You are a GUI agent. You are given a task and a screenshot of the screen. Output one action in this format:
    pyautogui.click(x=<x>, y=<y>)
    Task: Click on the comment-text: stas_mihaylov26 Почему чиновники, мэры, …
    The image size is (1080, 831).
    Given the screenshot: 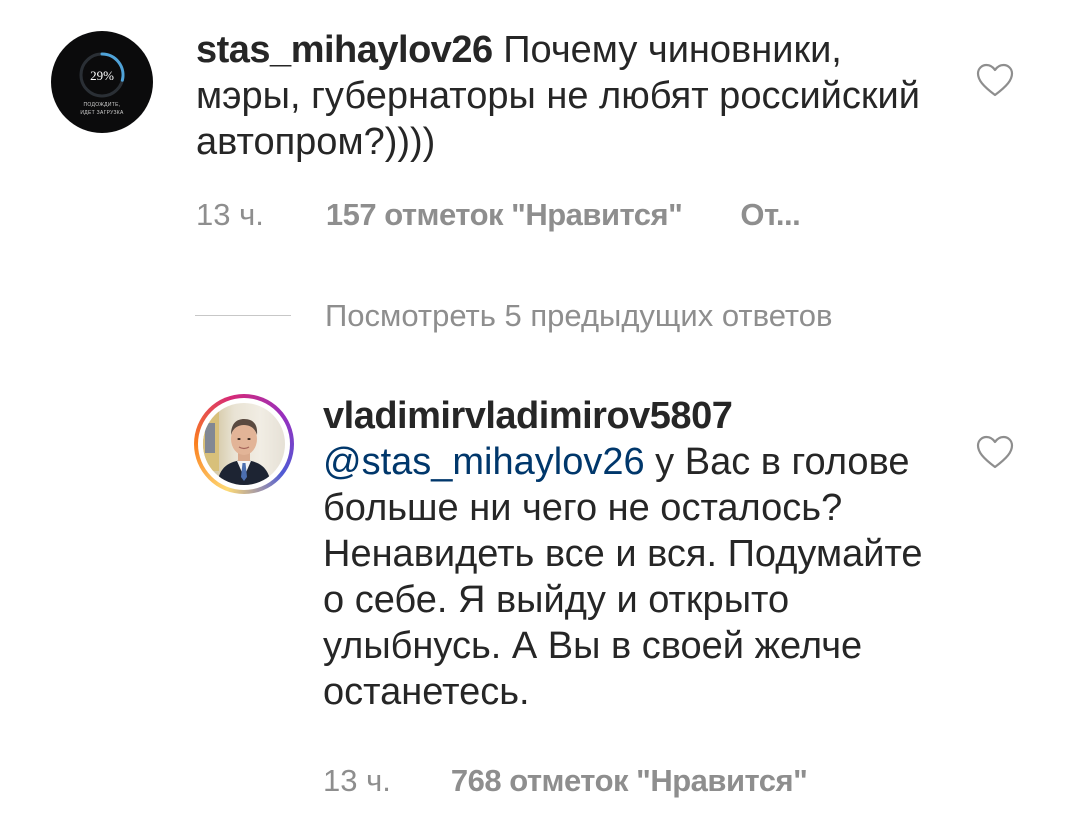 What is the action you would take?
    pyautogui.click(x=566, y=96)
    